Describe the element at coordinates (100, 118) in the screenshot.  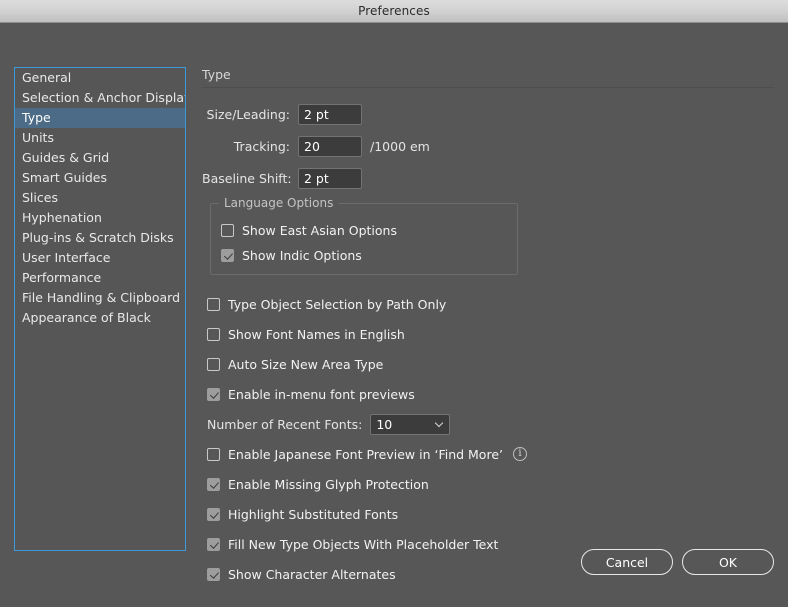
I see `sidebar-item-type: Type` at that location.